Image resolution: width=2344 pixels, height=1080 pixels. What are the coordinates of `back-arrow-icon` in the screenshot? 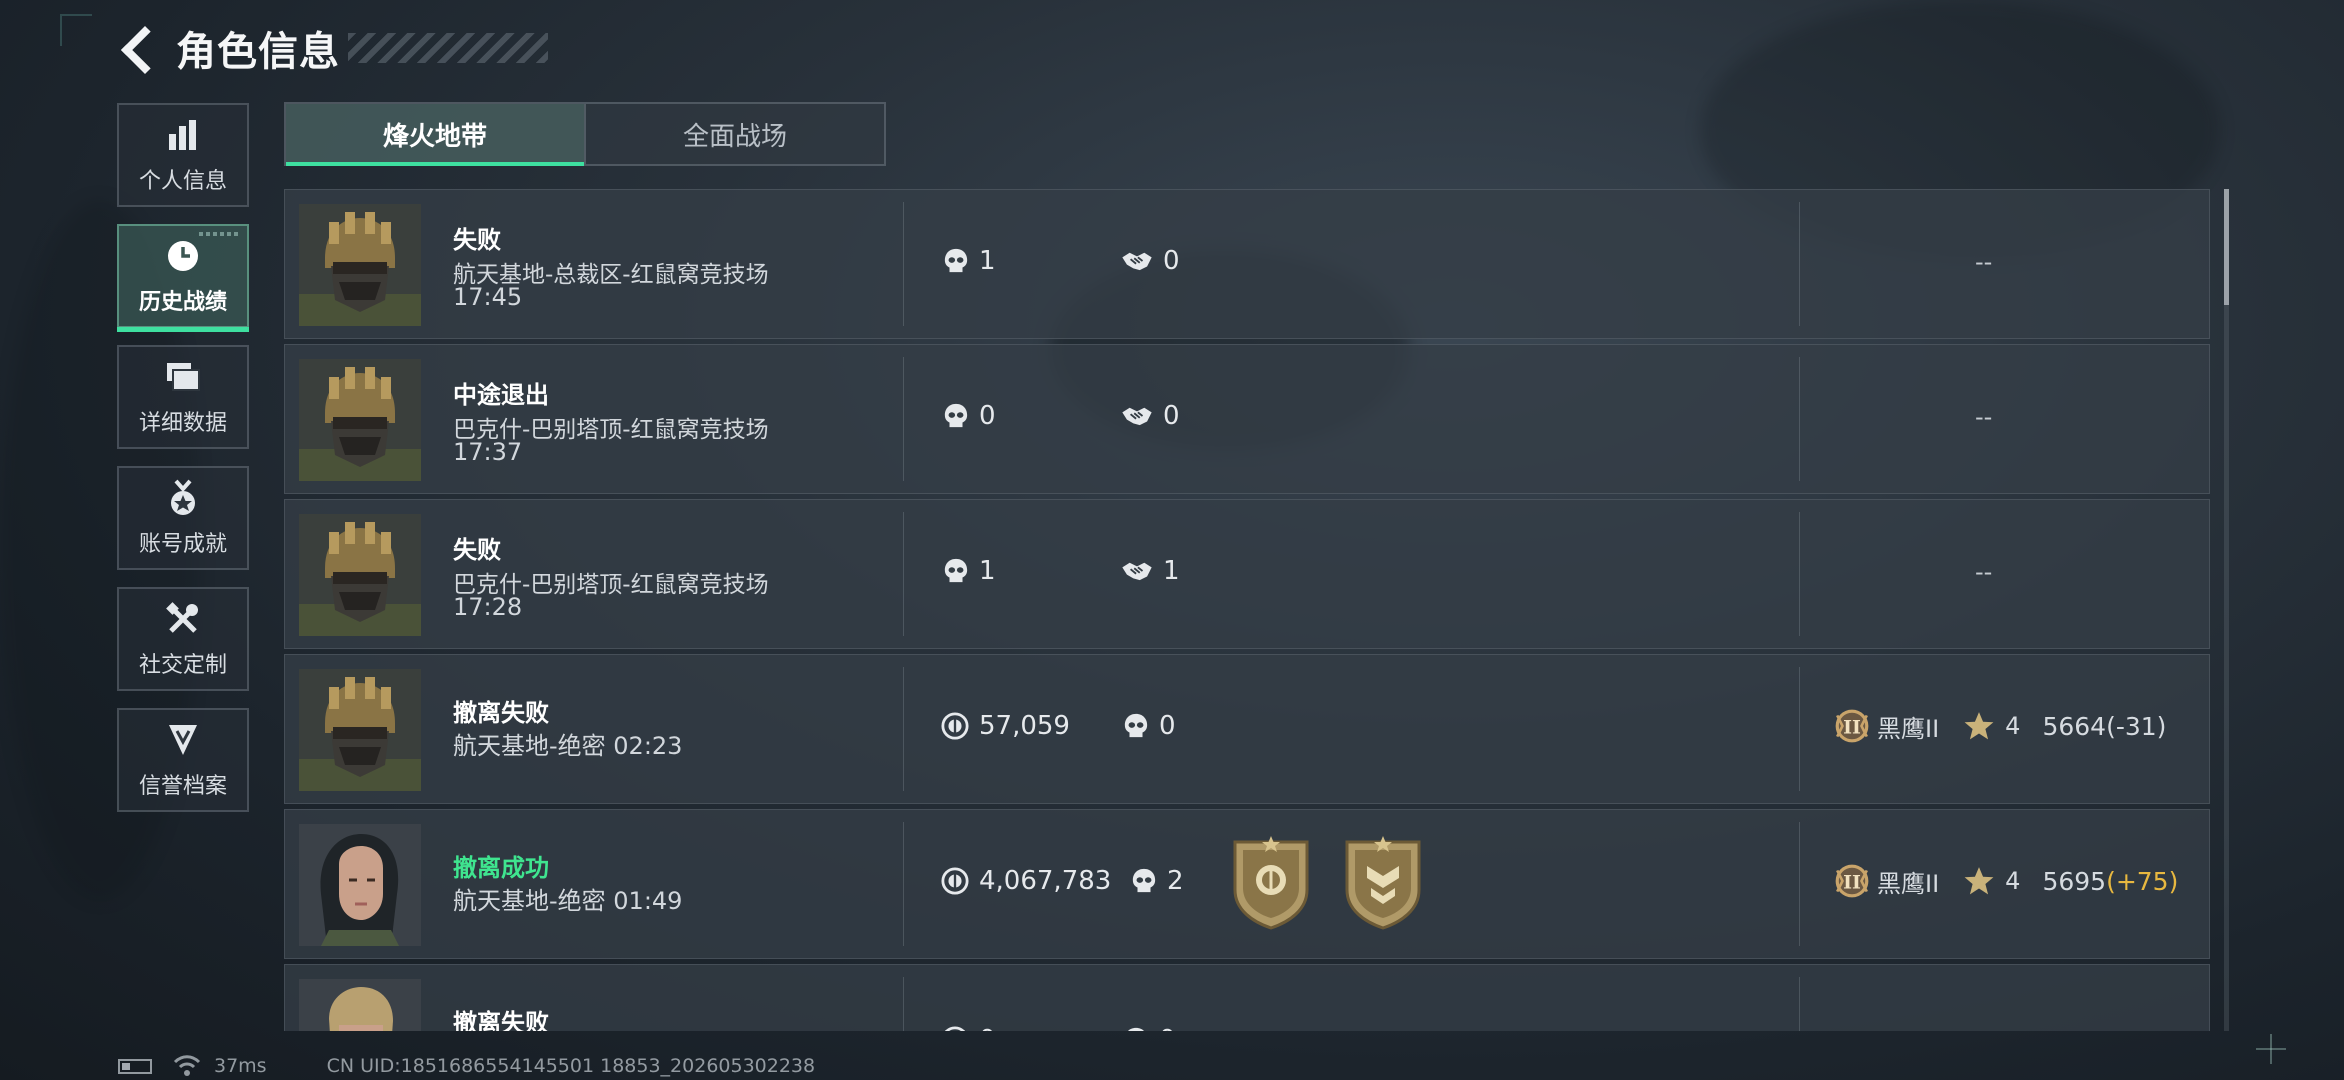 It's located at (140, 48).